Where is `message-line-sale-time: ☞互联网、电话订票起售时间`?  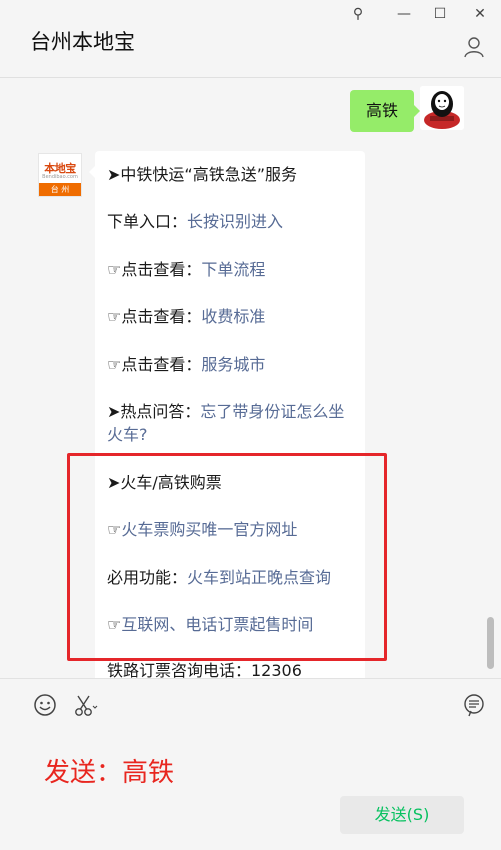
message-line-sale-time: ☞互联网、电话订票起售时间 is located at coordinates (210, 624).